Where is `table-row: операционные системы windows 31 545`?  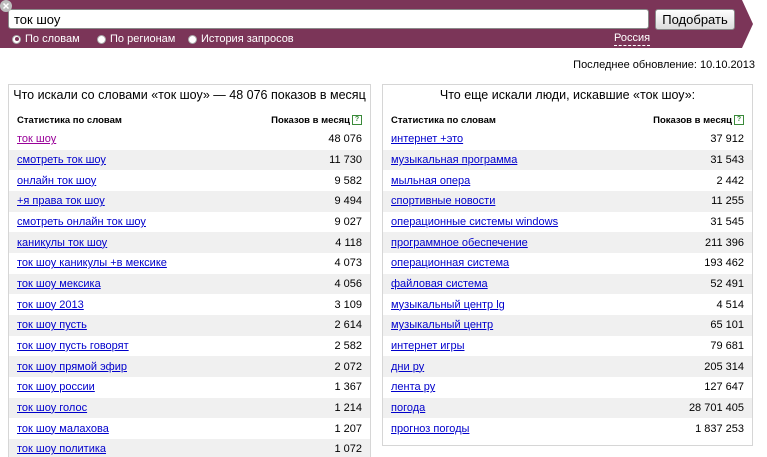
table-row: операционные системы windows 31 545 is located at coordinates (567, 222).